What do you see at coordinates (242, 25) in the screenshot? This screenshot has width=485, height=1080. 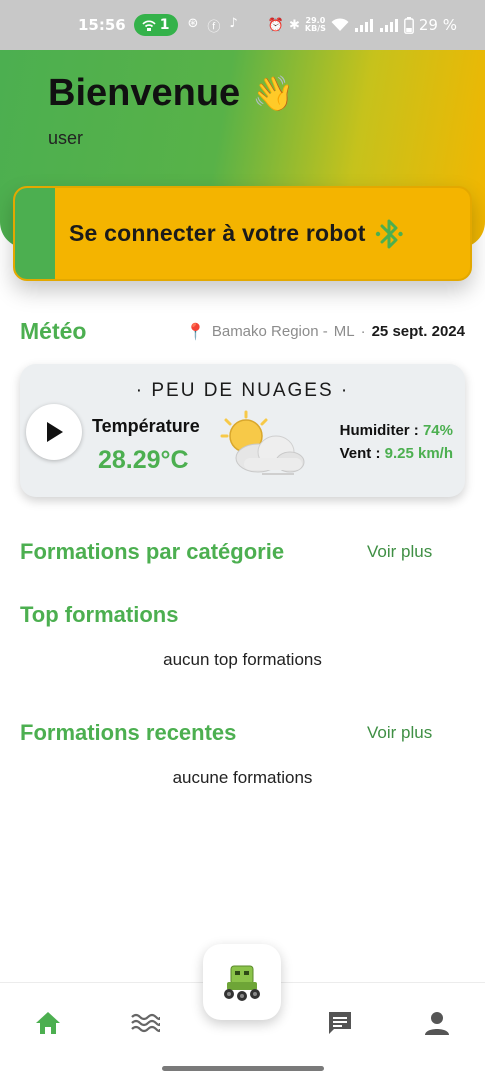 I see `status-bar: 15:56 1 ⊛ ⓕ ♪ ⏰ ✱ 29.0 KB/S 29 %` at bounding box center [242, 25].